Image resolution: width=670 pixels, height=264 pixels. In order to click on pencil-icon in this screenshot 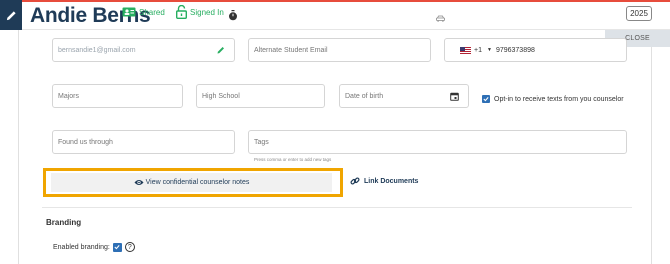, I will do `click(11, 15)`.